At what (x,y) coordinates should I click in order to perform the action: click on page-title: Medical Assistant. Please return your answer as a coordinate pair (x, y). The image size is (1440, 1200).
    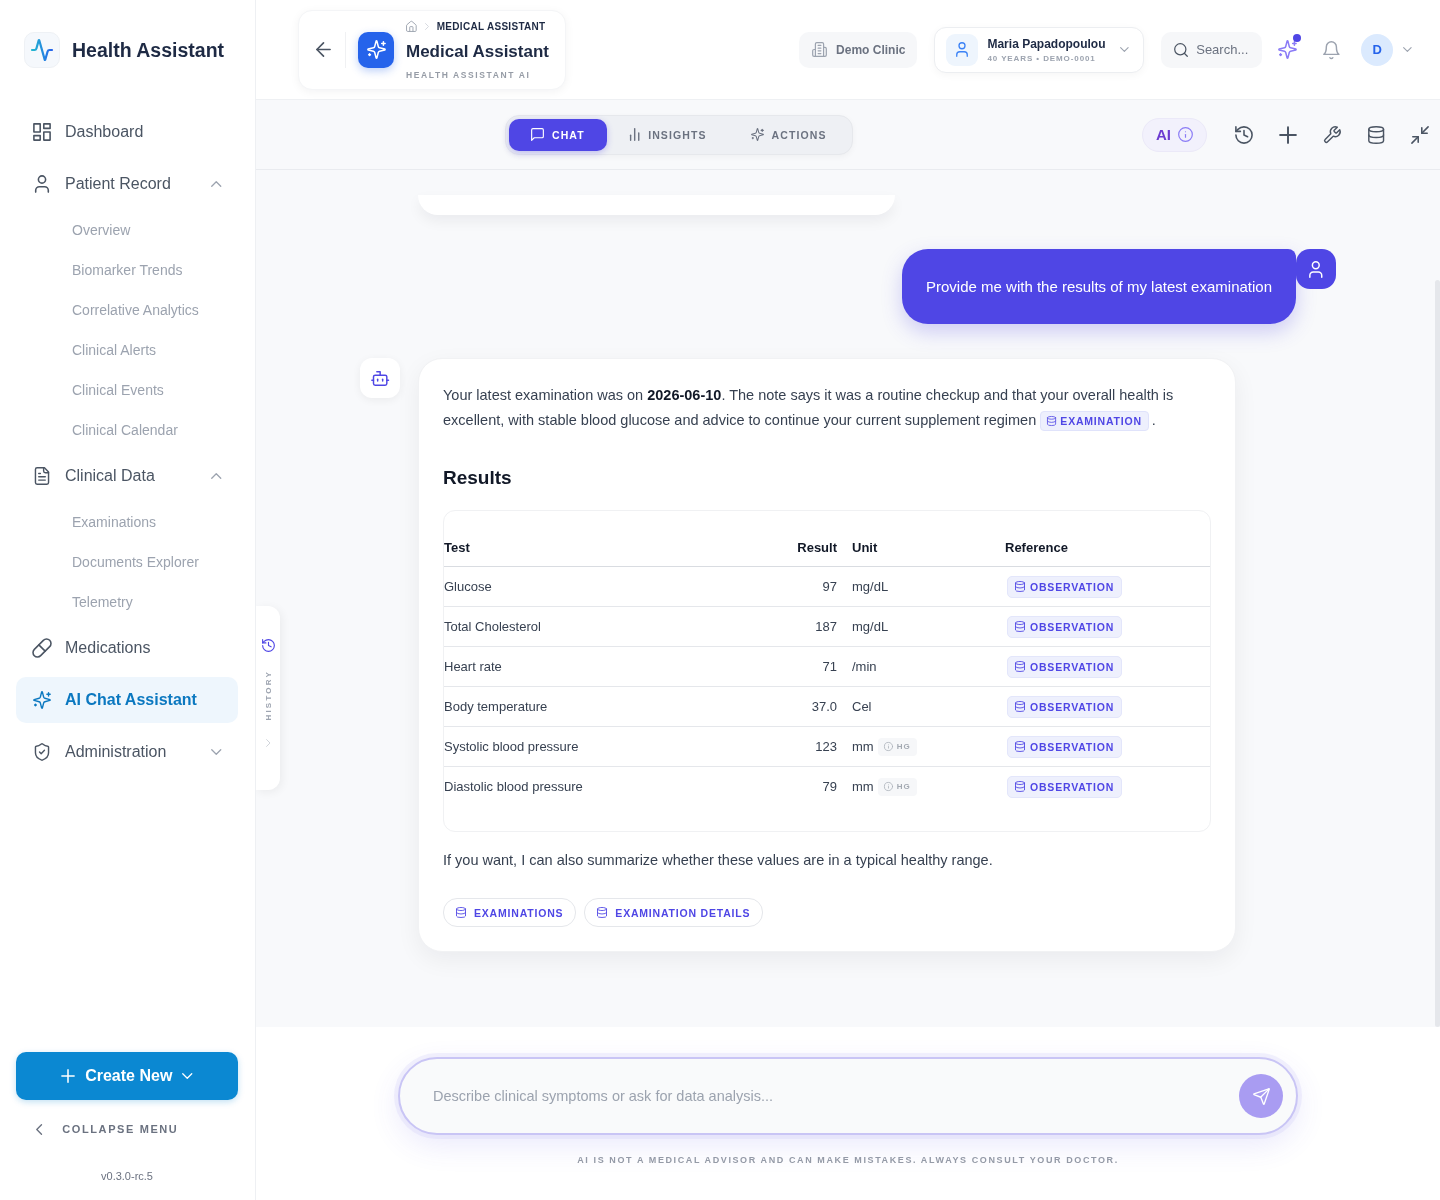
    Looking at the image, I should click on (477, 52).